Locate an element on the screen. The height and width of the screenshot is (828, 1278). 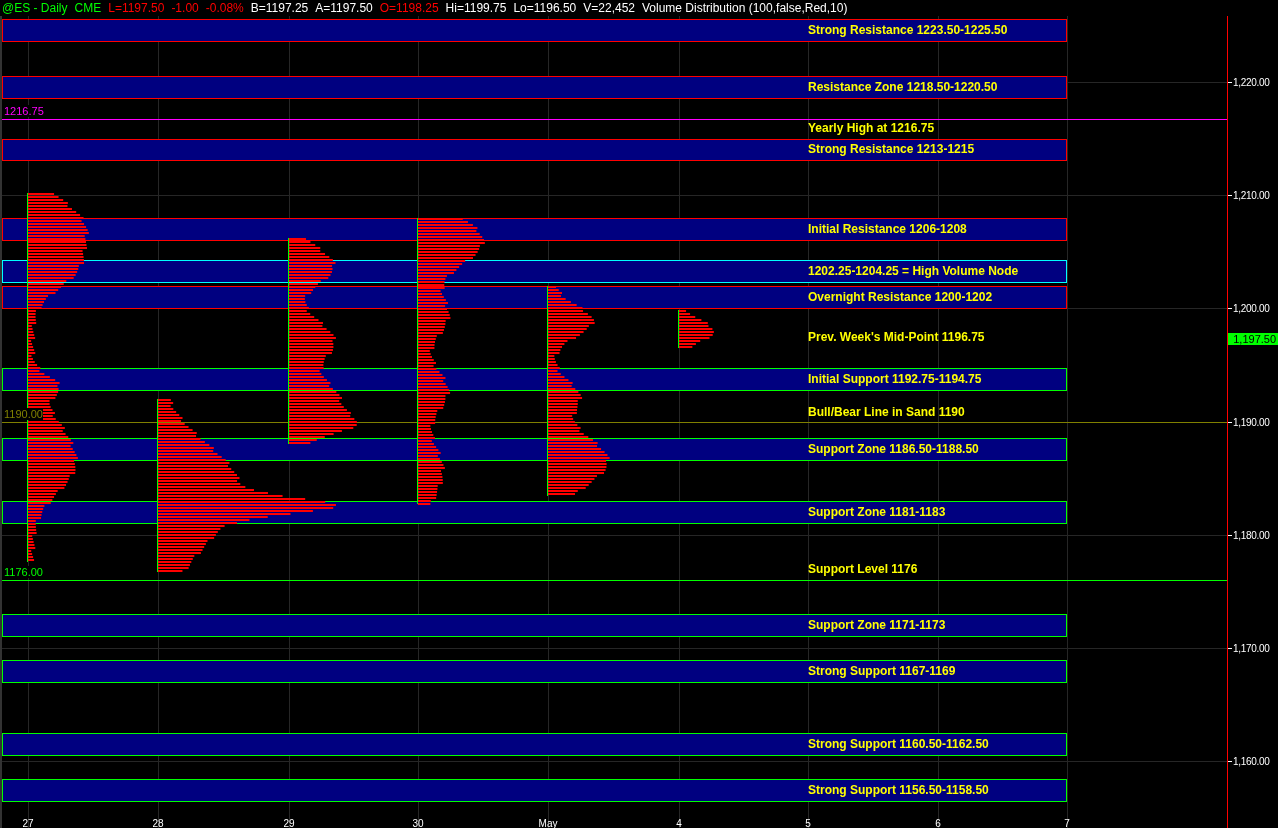
date-label: 4 is located at coordinates (679, 823).